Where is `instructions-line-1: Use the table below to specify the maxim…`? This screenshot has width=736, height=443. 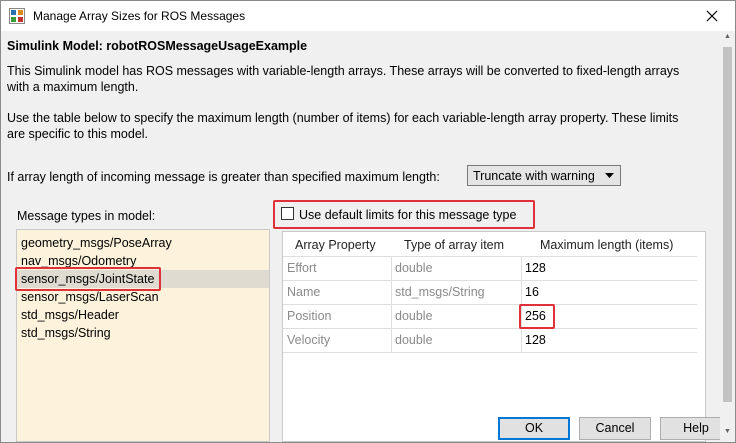
instructions-line-1: Use the table below to specify the maxim… is located at coordinates (343, 118).